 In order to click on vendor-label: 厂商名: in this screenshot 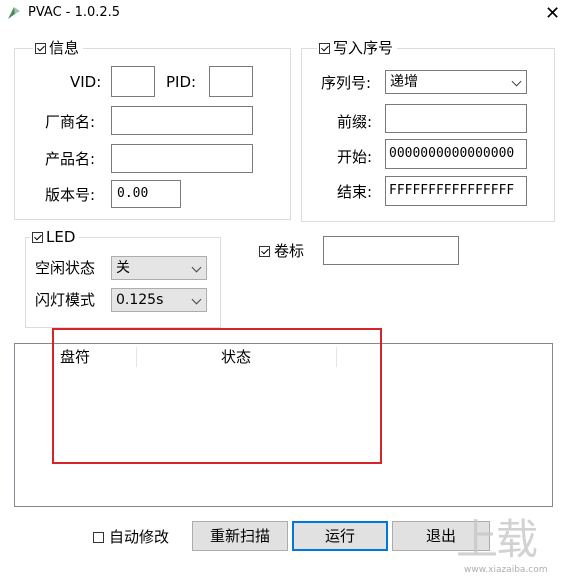, I will do `click(70, 122)`.